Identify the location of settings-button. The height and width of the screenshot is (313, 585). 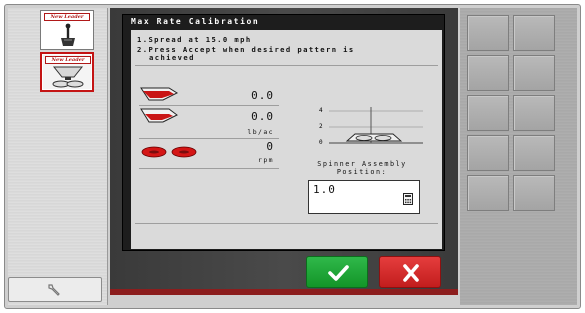
(55, 289).